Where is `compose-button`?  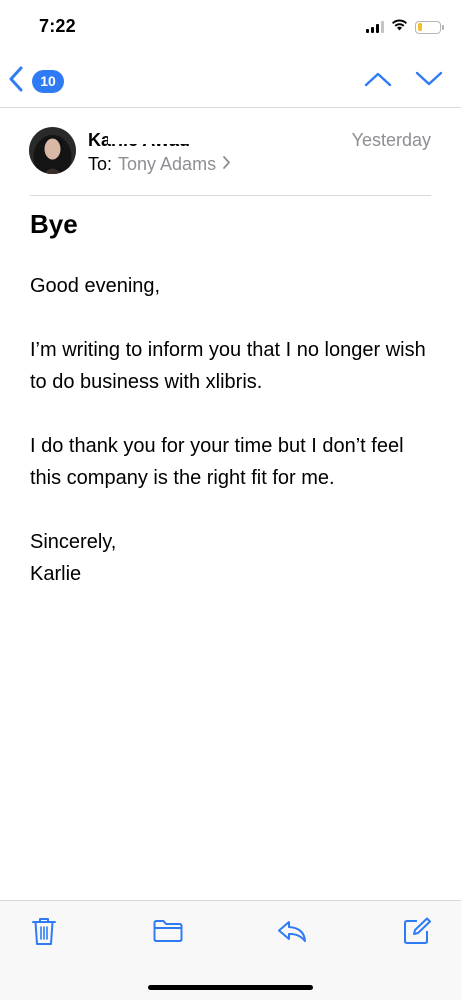
compose-button is located at coordinates (417, 933).